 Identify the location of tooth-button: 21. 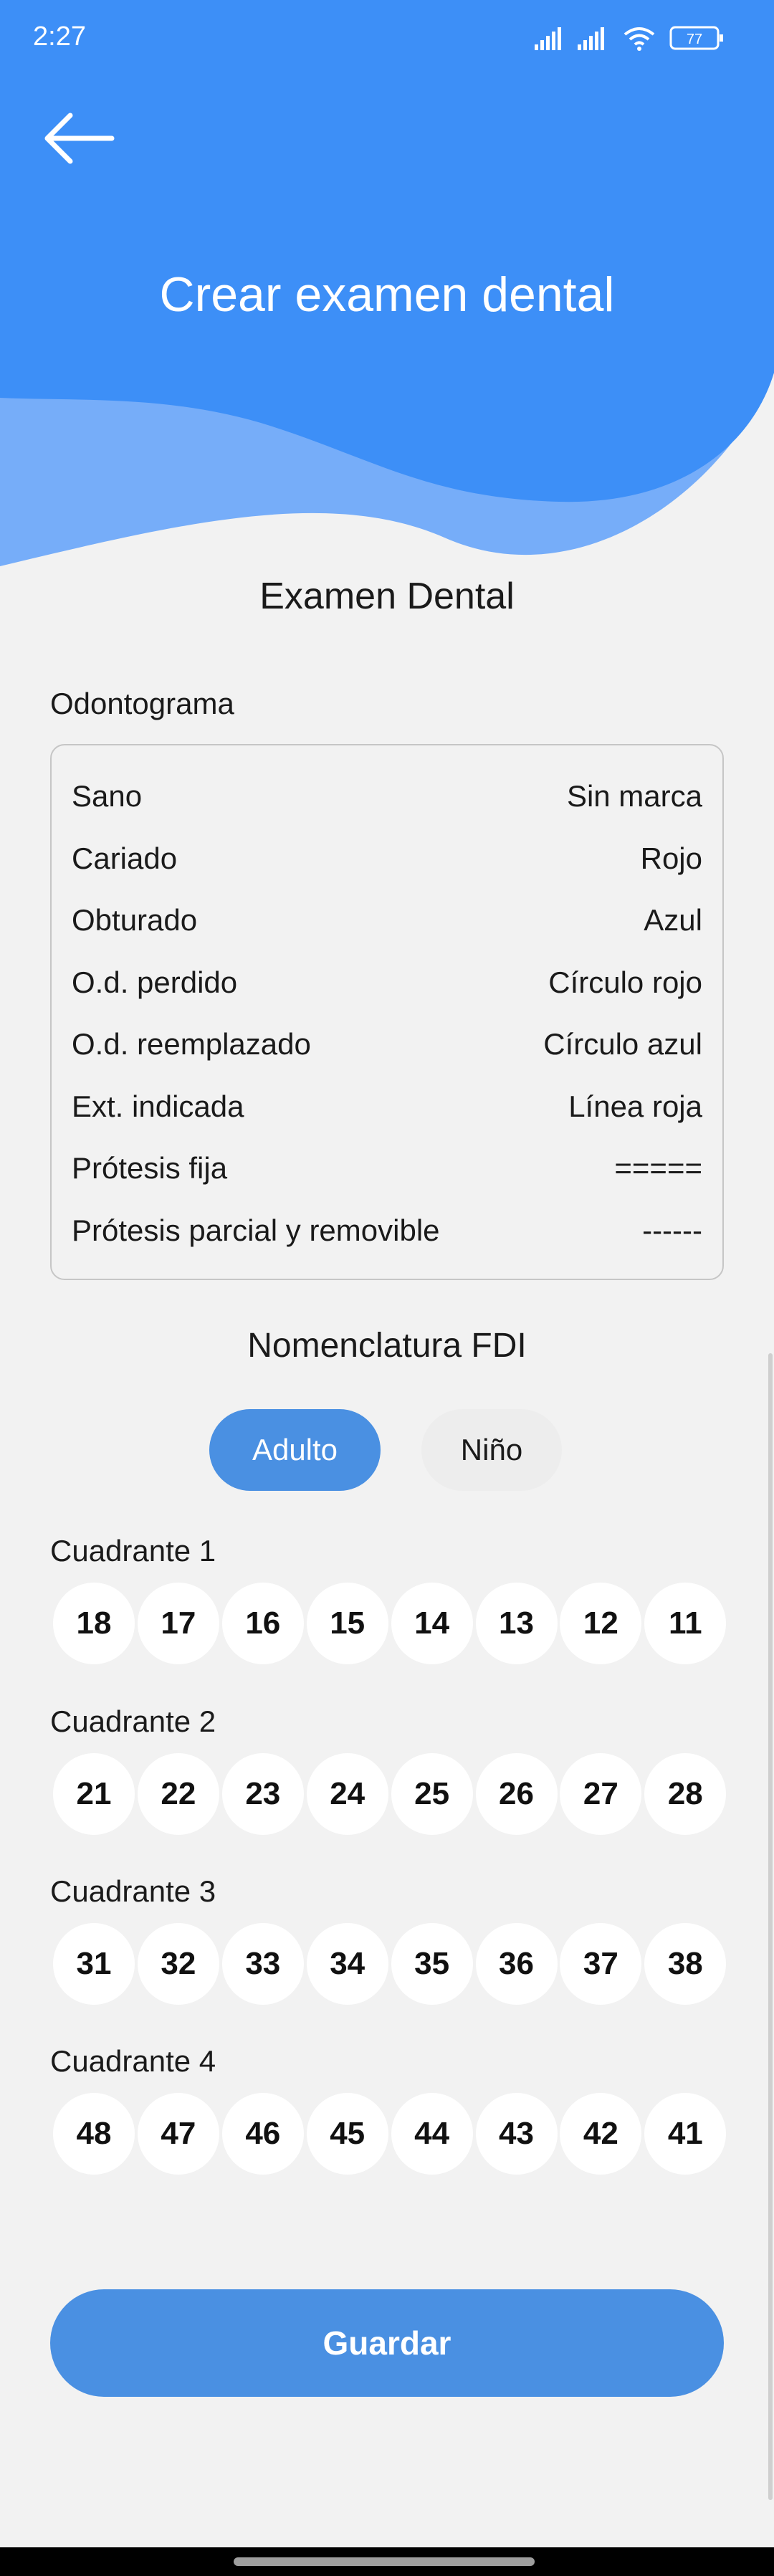
(94, 1794).